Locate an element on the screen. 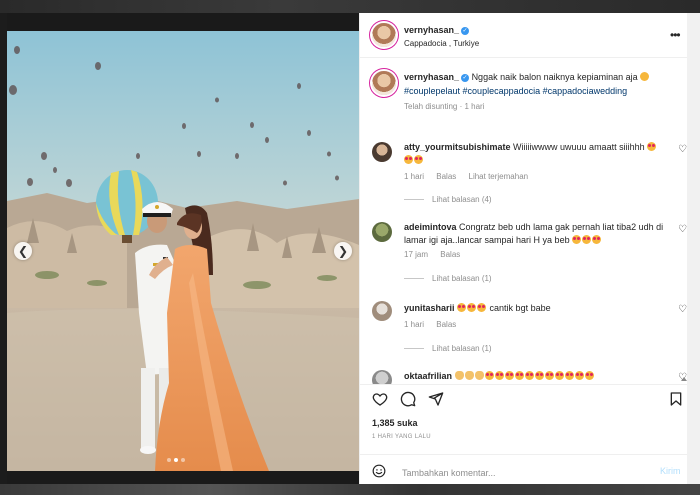 The height and width of the screenshot is (495, 700). comment-meta: 1 hari Balas Lihat terjemahan is located at coordinates (471, 176).